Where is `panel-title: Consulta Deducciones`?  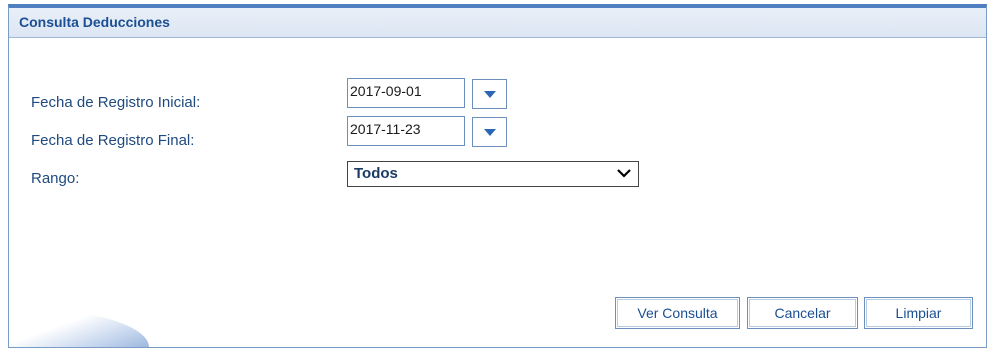 panel-title: Consulta Deducciones is located at coordinates (94, 22).